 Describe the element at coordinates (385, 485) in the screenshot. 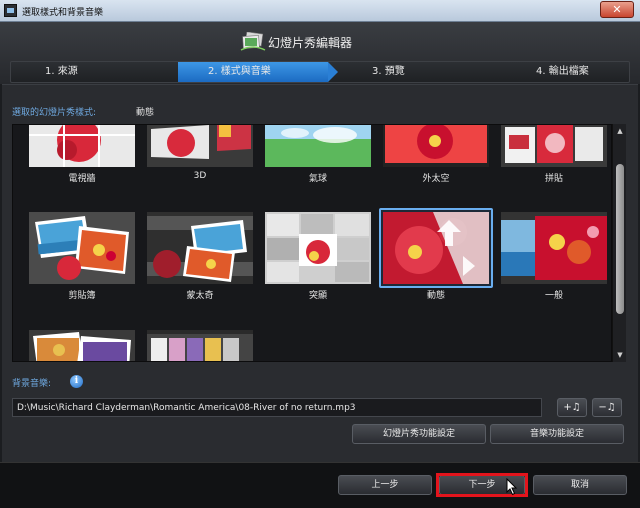

I see `back-button: 上一步` at that location.